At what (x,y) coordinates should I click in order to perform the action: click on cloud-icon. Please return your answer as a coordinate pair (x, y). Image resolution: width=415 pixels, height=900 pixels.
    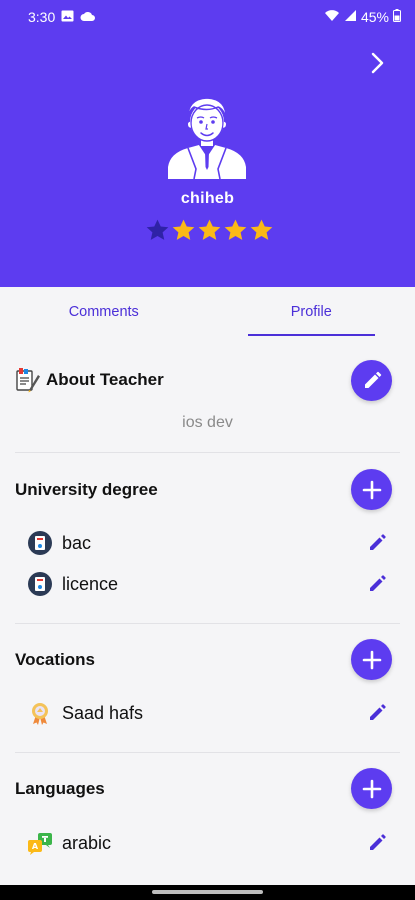
    Looking at the image, I should click on (88, 17).